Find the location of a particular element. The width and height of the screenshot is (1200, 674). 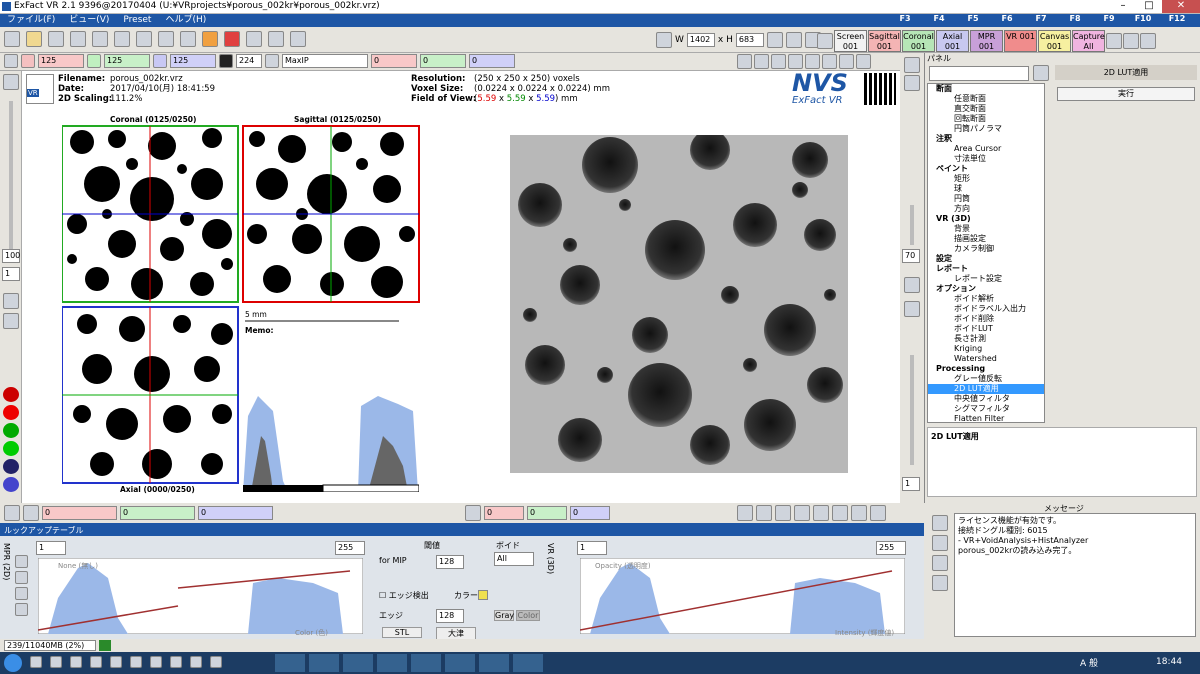

nav-hourglass-icon is located at coordinates (859, 513).